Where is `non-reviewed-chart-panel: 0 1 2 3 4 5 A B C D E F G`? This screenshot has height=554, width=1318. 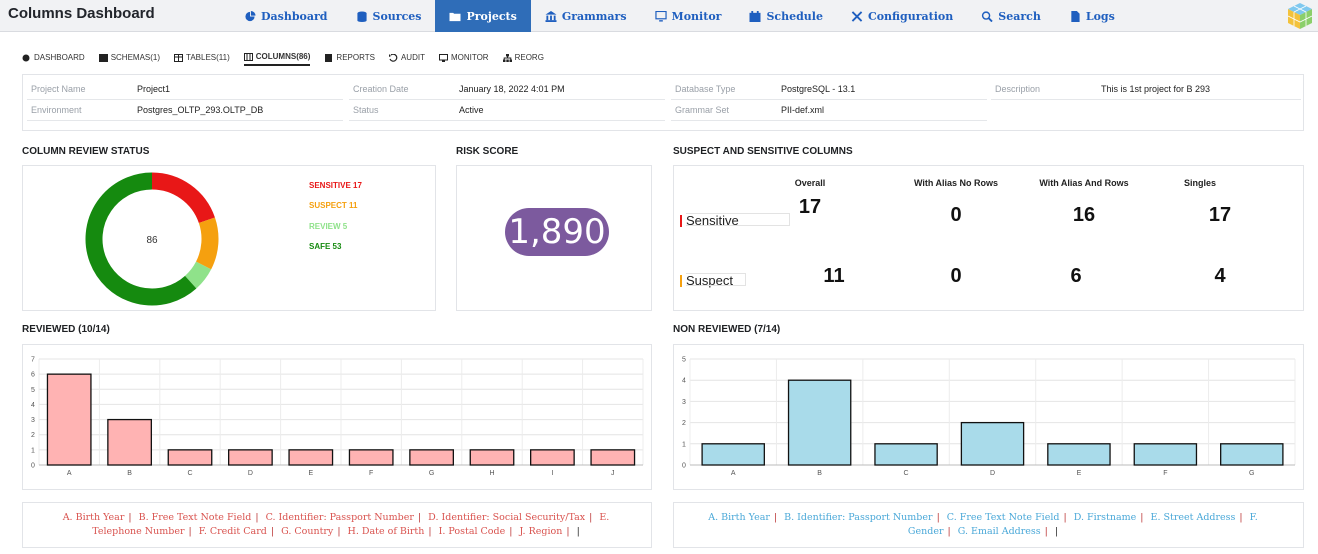 non-reviewed-chart-panel: 0 1 2 3 4 5 A B C D E F G is located at coordinates (988, 417).